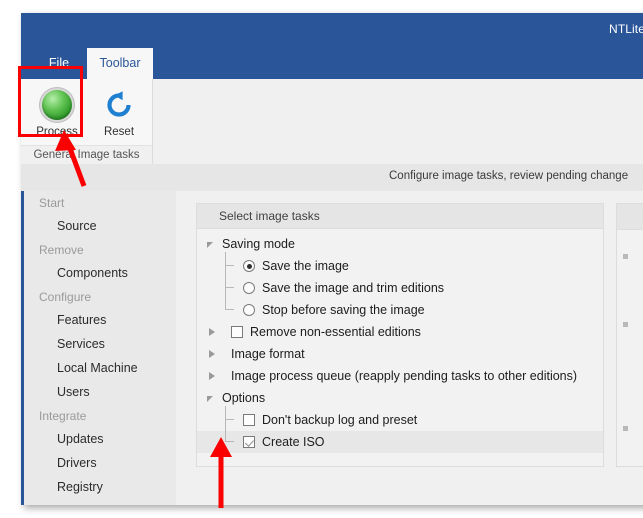 This screenshot has height=518, width=643. I want to click on window-title: NTLite, so click(626, 29).